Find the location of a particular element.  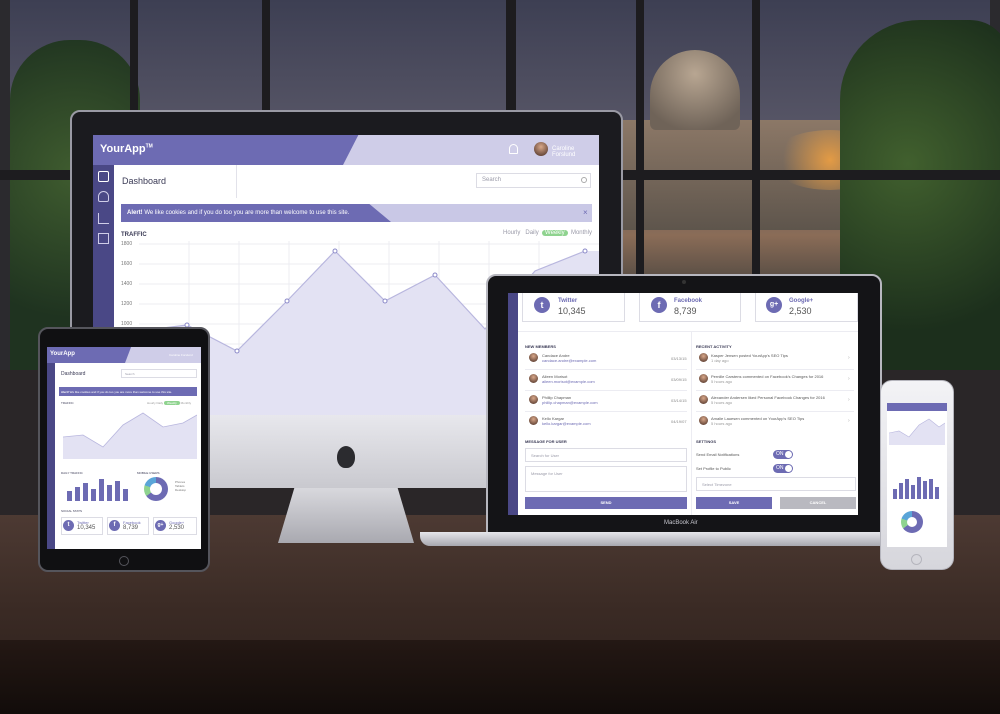

brand-name: YourApp is located at coordinates (123, 149).